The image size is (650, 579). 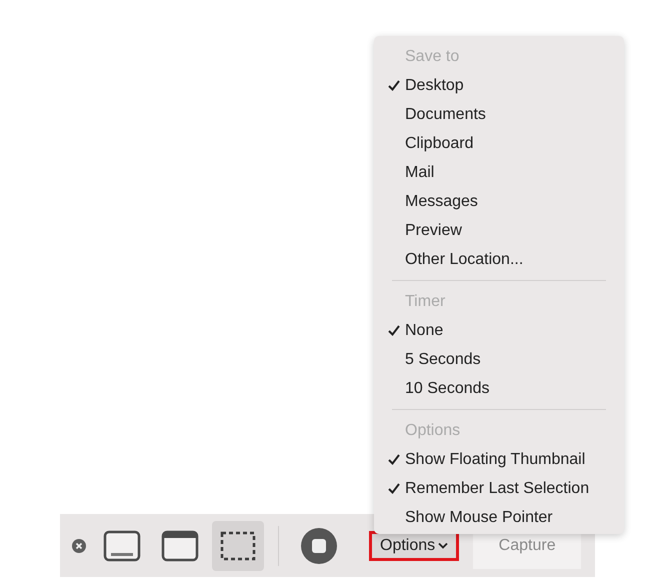 What do you see at coordinates (499, 172) in the screenshot?
I see `menu-item: Mail` at bounding box center [499, 172].